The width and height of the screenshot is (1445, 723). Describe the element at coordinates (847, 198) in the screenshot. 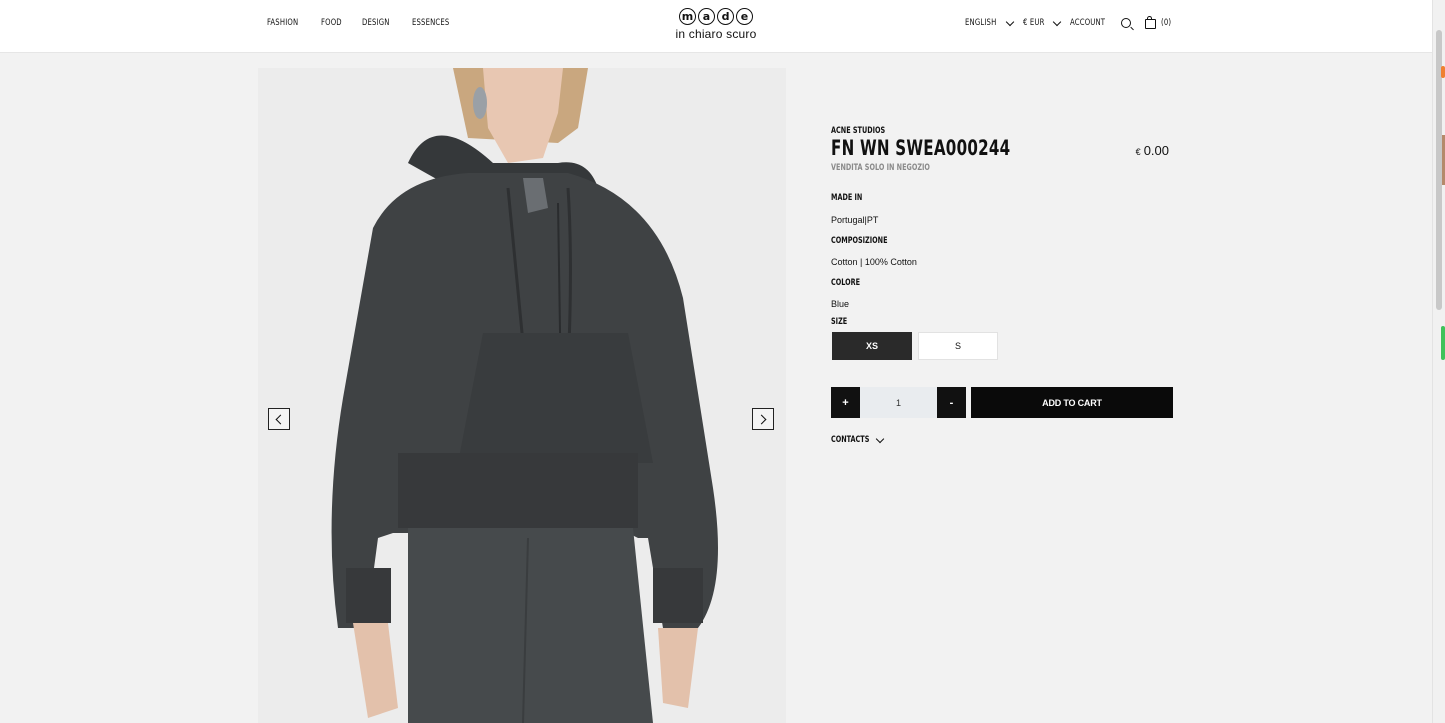

I see `made-in-label: MADE IN` at that location.